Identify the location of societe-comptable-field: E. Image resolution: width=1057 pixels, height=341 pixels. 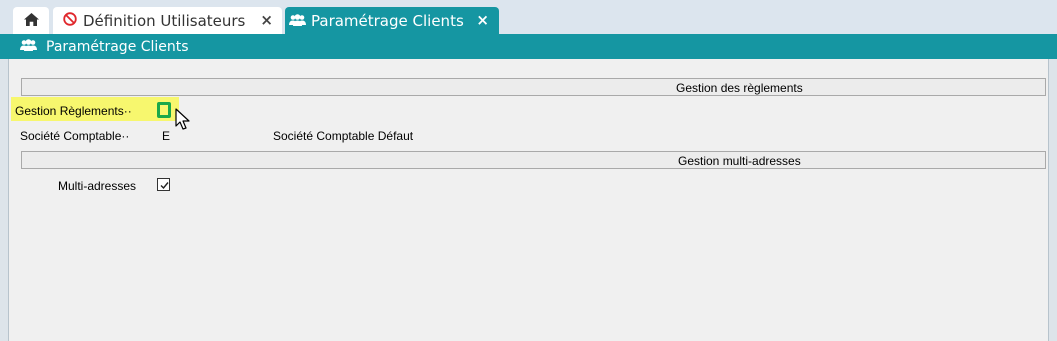
(166, 136).